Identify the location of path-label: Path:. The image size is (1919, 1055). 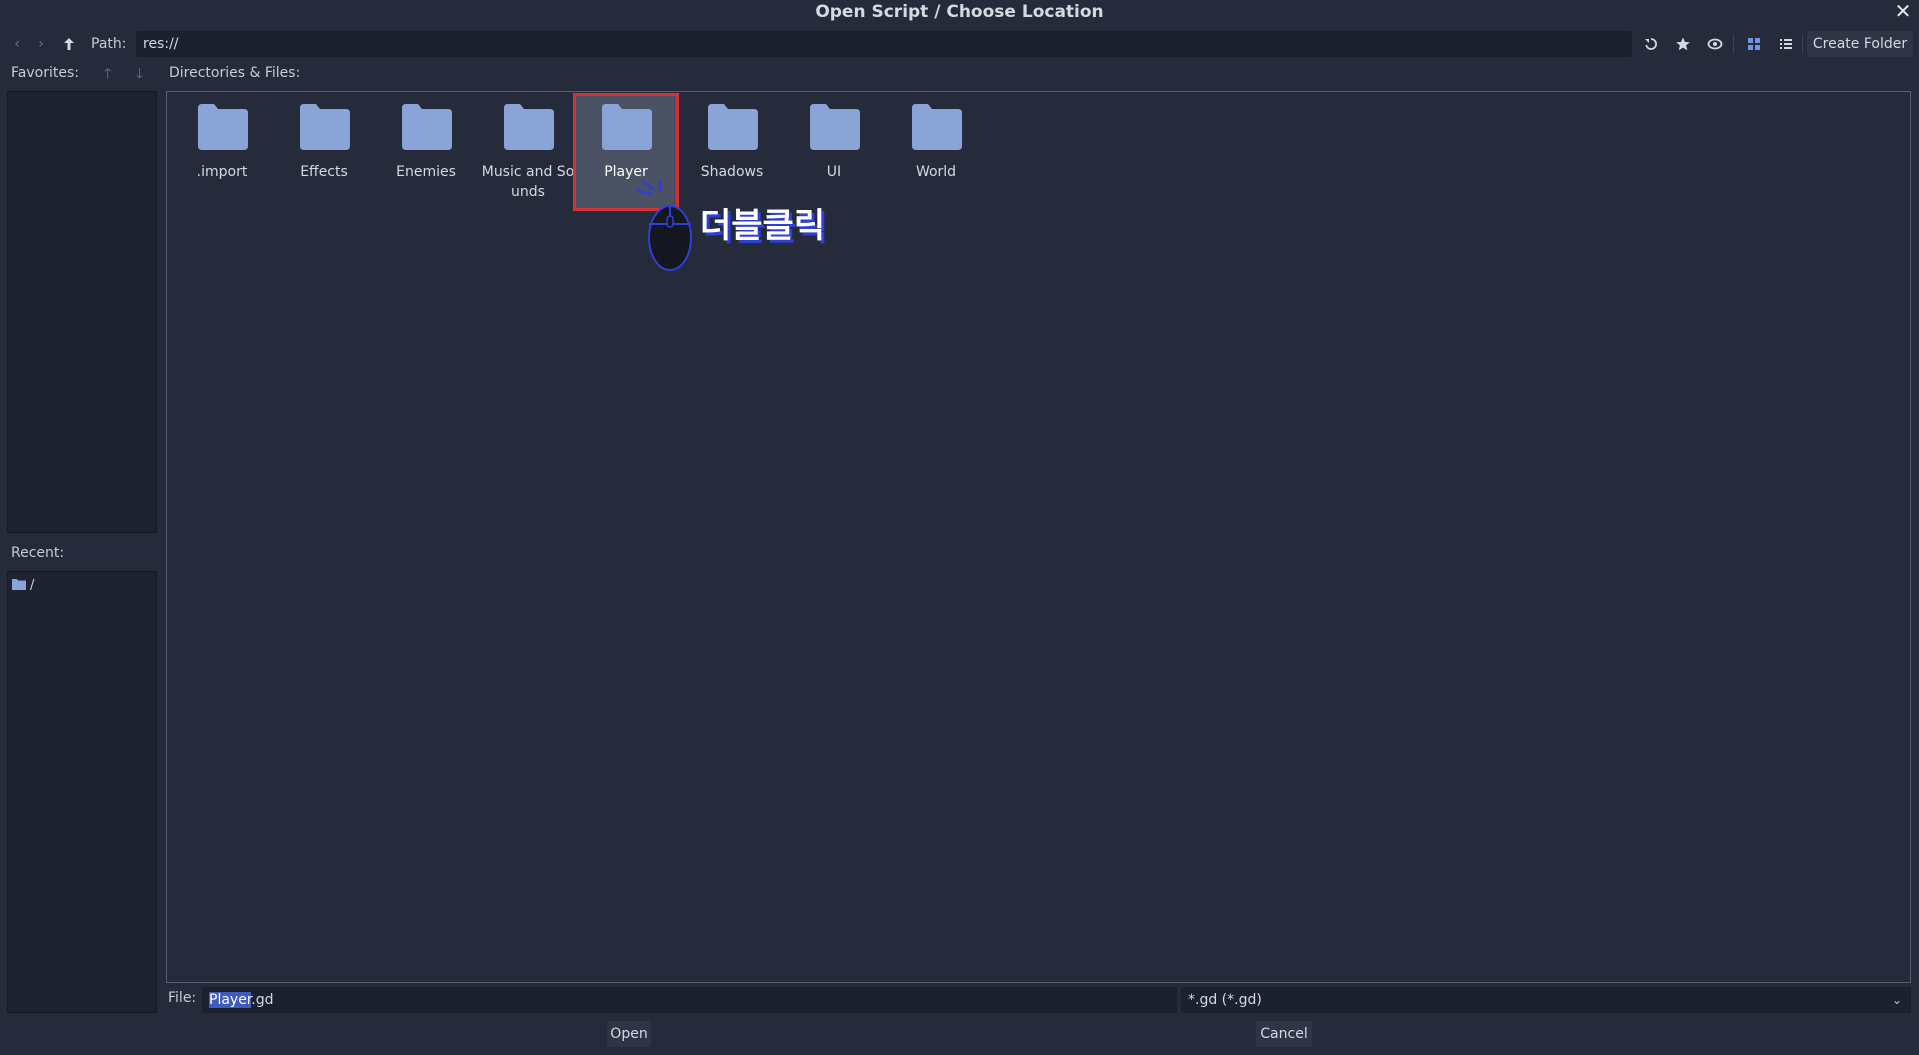
(109, 44).